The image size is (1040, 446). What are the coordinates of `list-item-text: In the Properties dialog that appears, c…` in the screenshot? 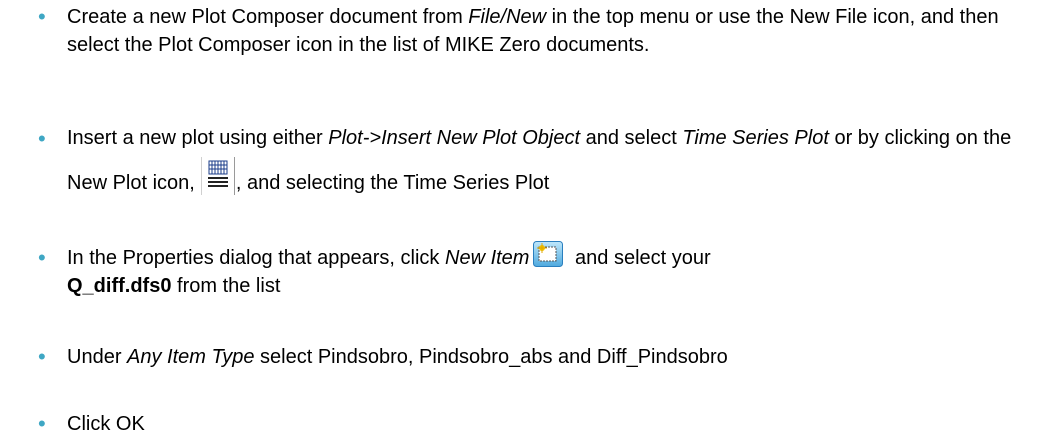 It's located at (542, 270).